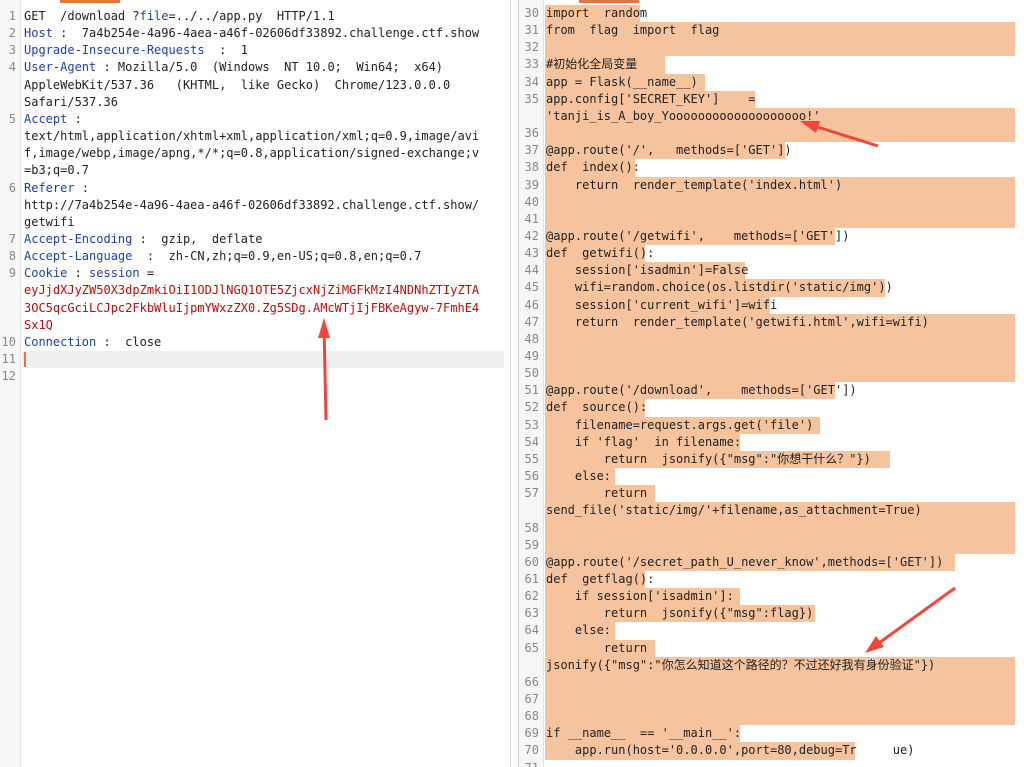 This screenshot has width=1024, height=767. Describe the element at coordinates (60, 67) in the screenshot. I see `header-name: User-Agent` at that location.